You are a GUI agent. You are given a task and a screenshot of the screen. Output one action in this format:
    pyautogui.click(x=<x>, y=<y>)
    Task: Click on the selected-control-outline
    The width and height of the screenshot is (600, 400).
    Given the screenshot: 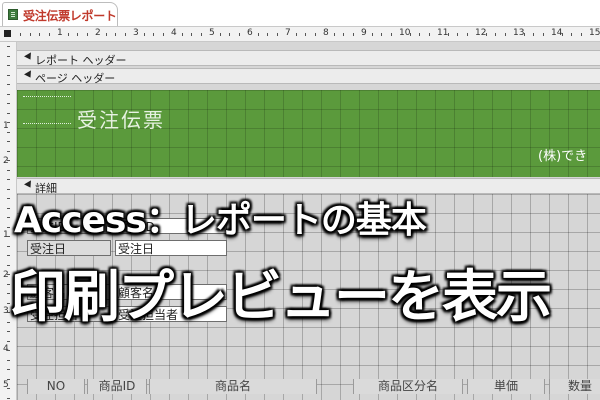 What is the action you would take?
    pyautogui.click(x=47, y=110)
    